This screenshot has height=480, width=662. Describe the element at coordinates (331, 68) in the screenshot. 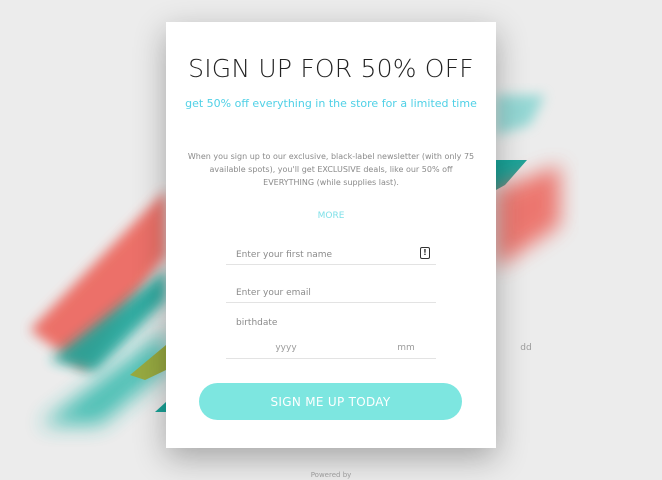

I see `signup-title: SIGN UP FOR 50% OFF` at that location.